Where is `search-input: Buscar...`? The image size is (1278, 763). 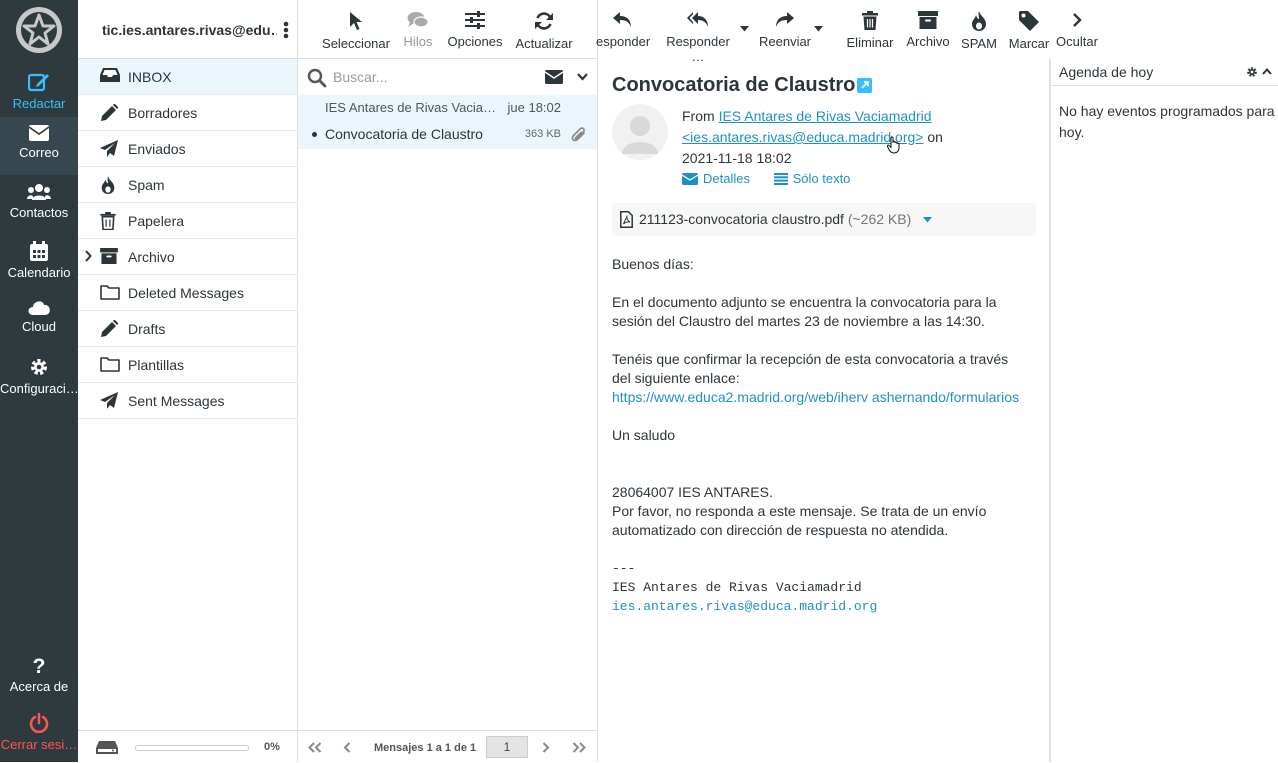 search-input: Buscar... is located at coordinates (360, 77).